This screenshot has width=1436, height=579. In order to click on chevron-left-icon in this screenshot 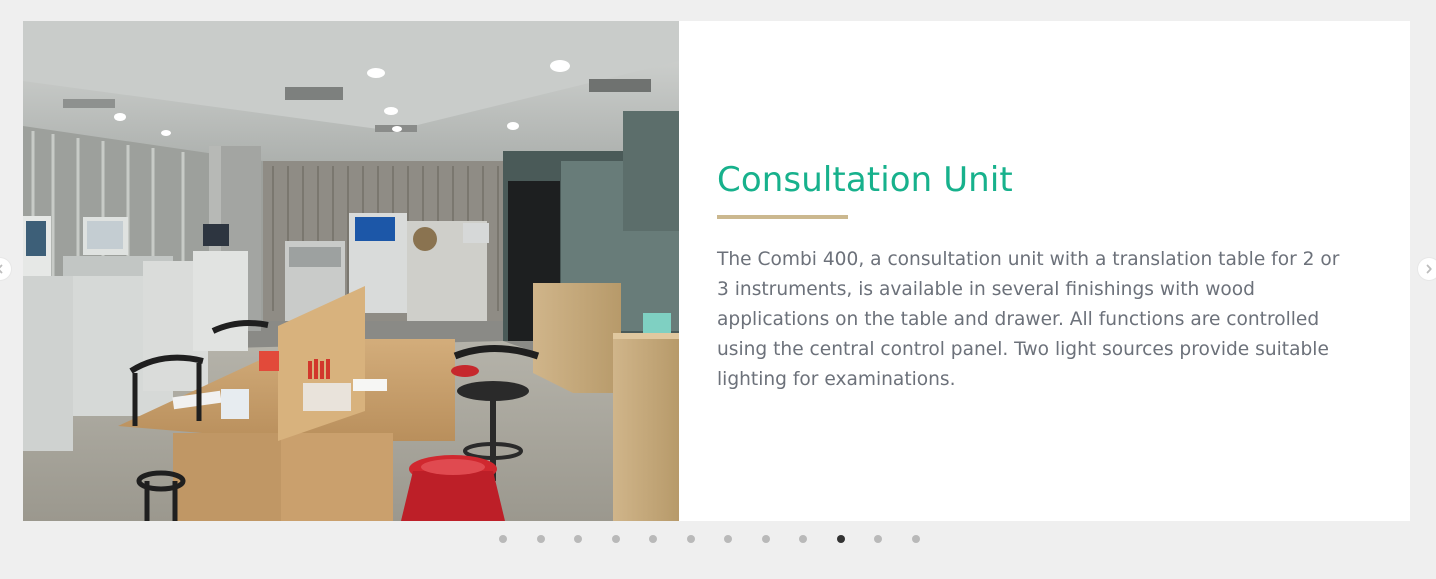, I will do `click(2, 269)`.